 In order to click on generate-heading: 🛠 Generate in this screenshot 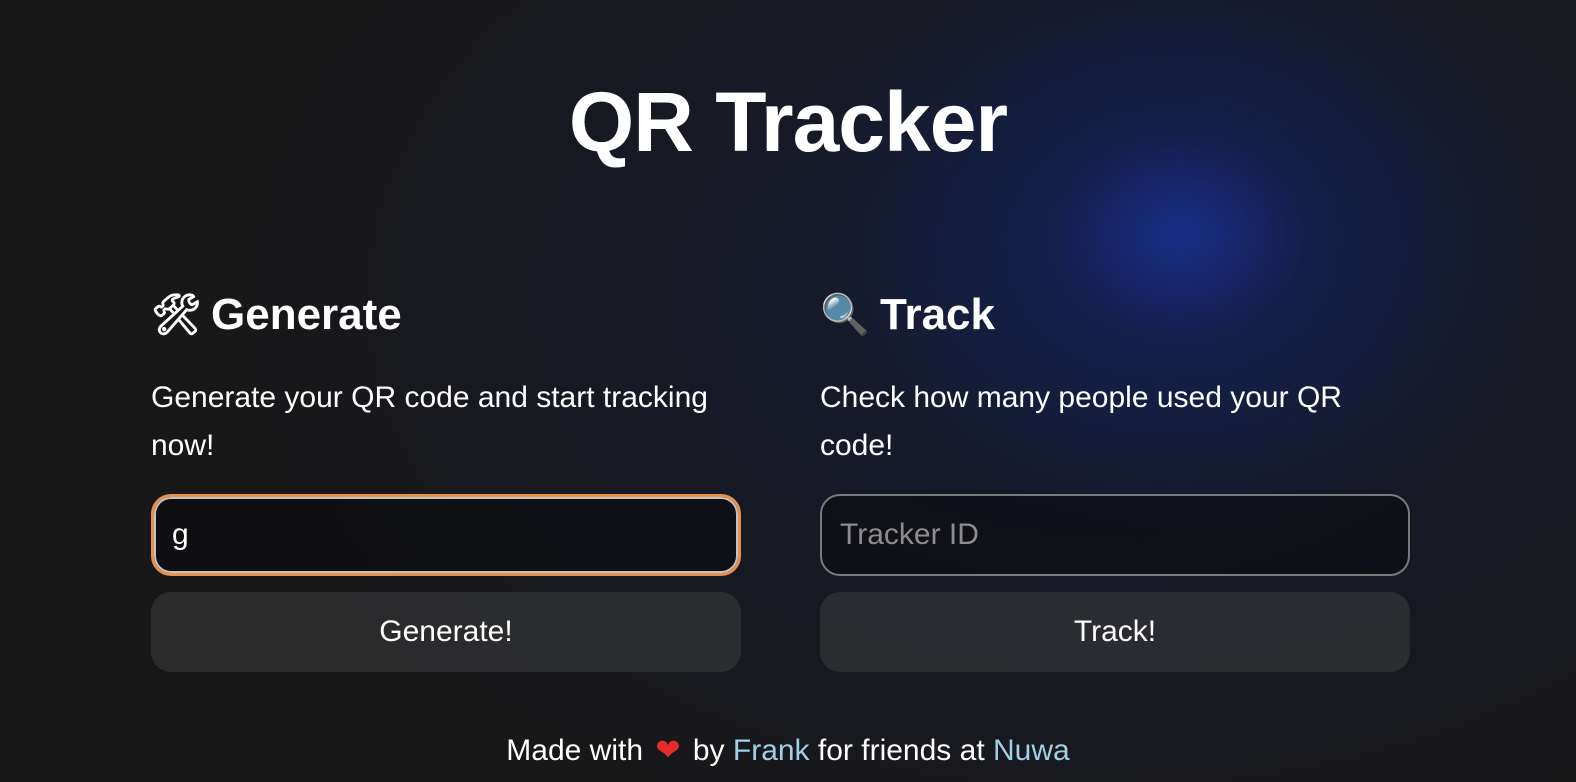, I will do `click(446, 315)`.